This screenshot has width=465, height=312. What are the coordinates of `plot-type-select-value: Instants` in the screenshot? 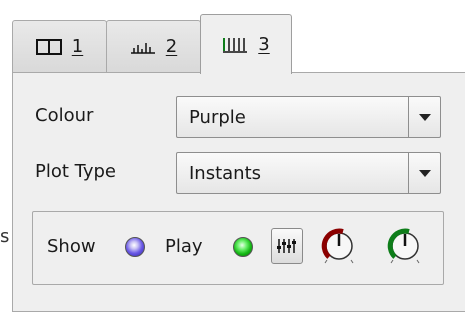 It's located at (225, 173).